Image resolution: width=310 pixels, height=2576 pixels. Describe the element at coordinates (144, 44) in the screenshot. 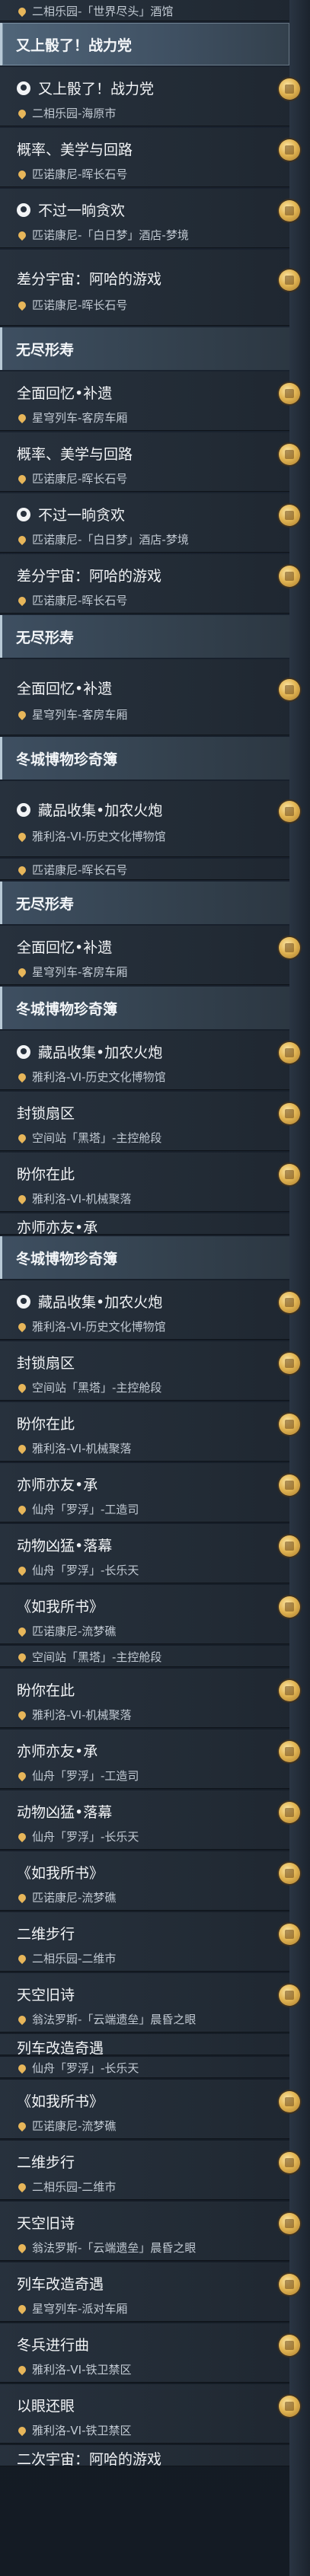

I see `category-header: 又上骰了！战力党` at that location.